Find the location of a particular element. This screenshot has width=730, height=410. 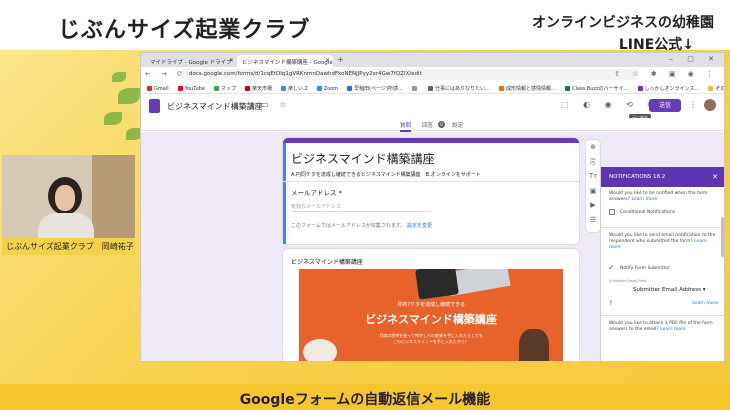

bookmark-label: Zoom is located at coordinates (331, 89).